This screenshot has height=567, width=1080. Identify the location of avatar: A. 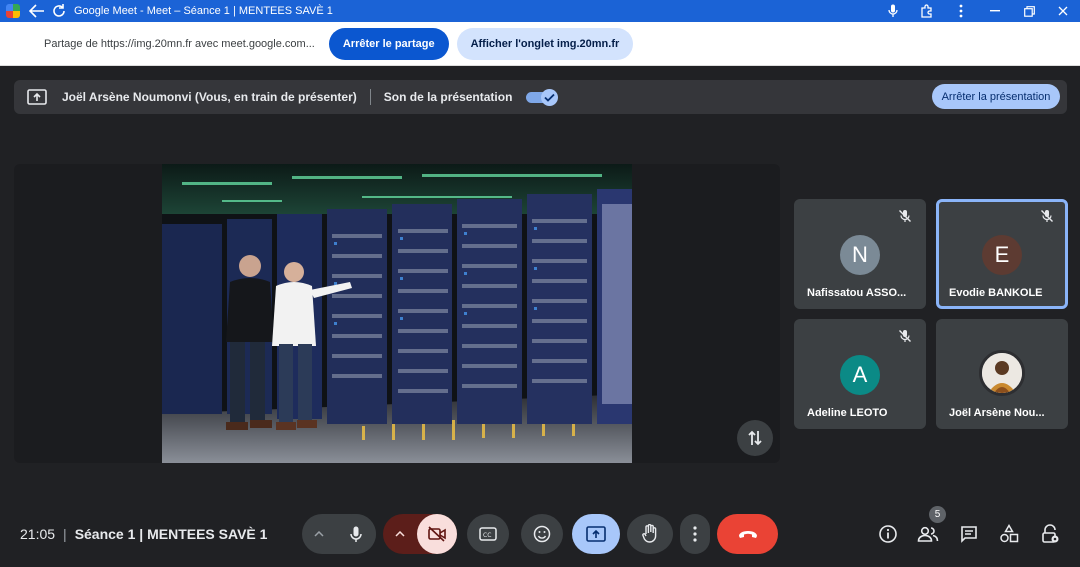
(860, 375).